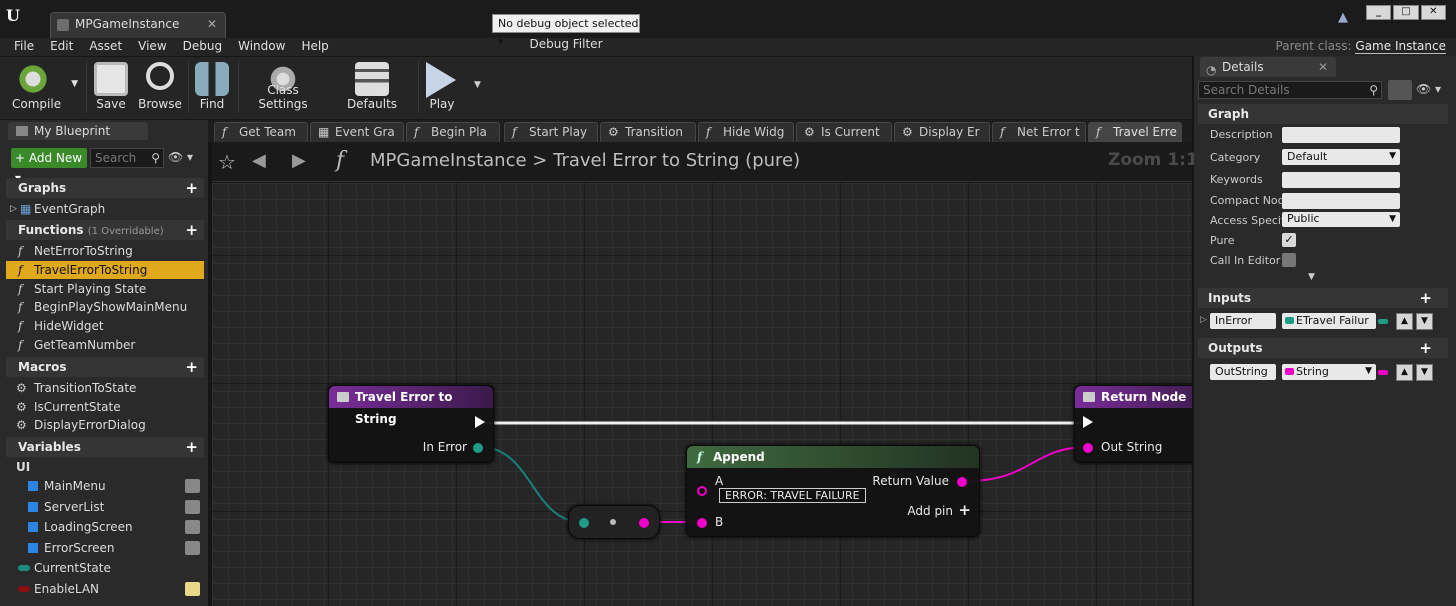 This screenshot has width=1456, height=606. What do you see at coordinates (1346, 18) in the screenshot?
I see `learn-icon: ▲` at bounding box center [1346, 18].